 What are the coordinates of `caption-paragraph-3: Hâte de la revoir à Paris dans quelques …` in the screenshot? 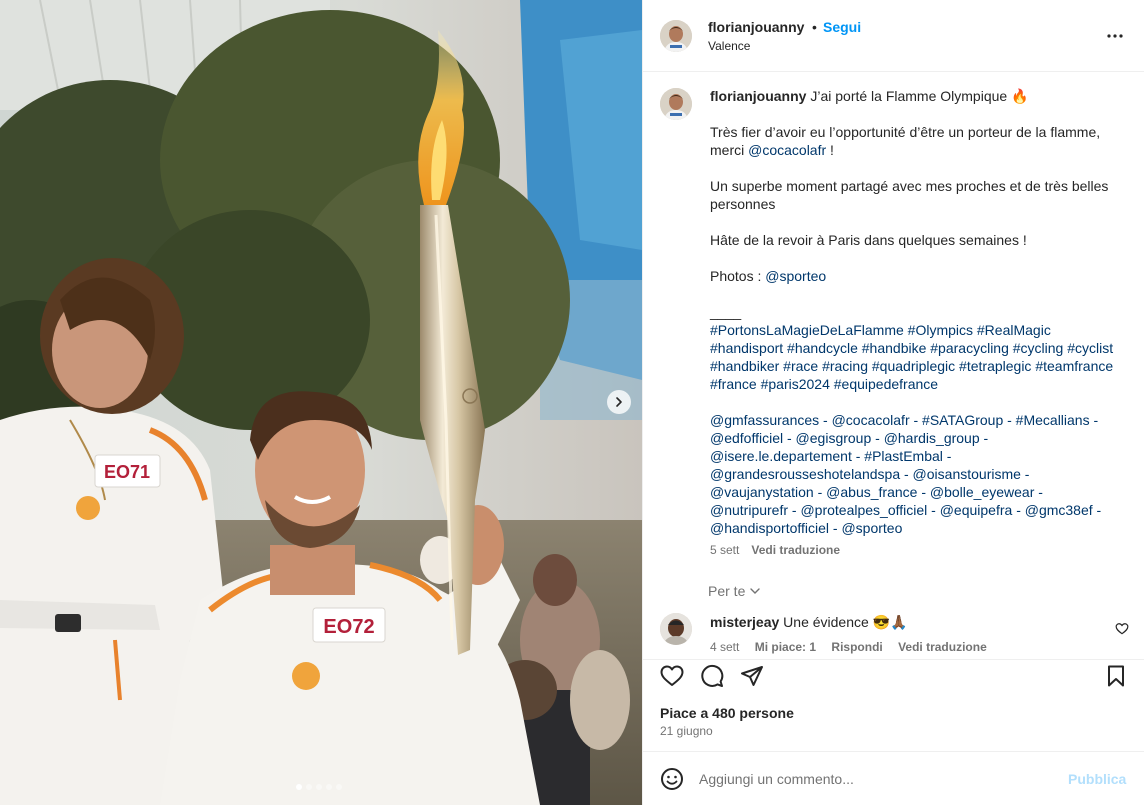 It's located at (868, 240).